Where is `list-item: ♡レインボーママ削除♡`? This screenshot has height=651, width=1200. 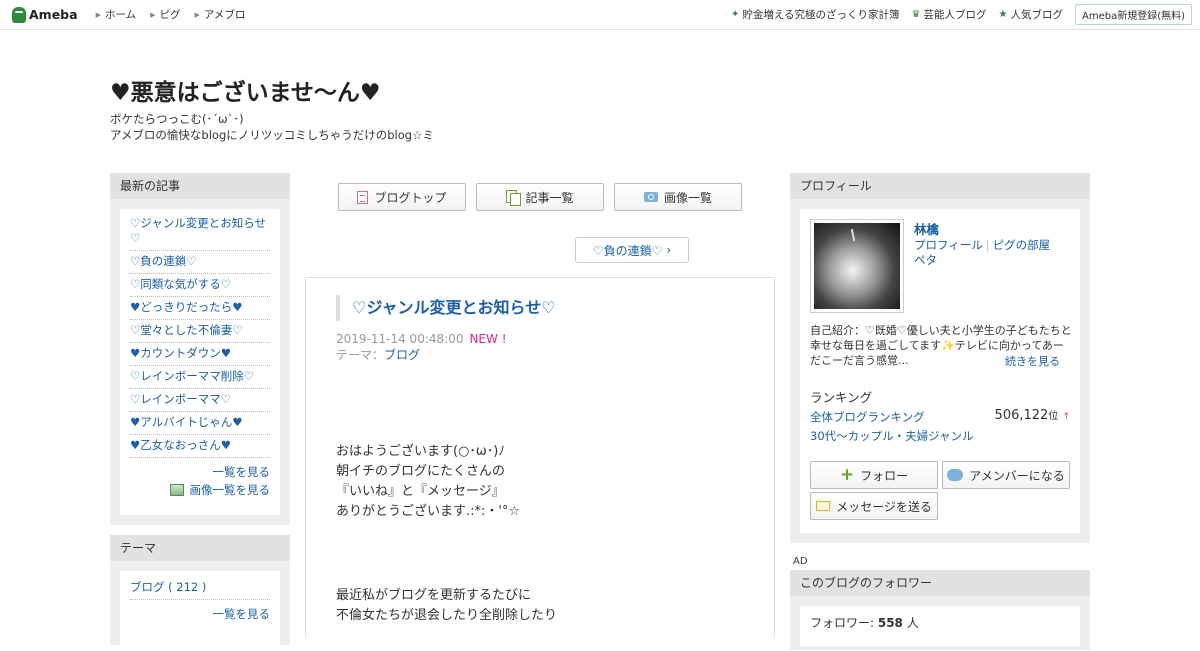
list-item: ♡レインボーママ削除♡ is located at coordinates (200, 377).